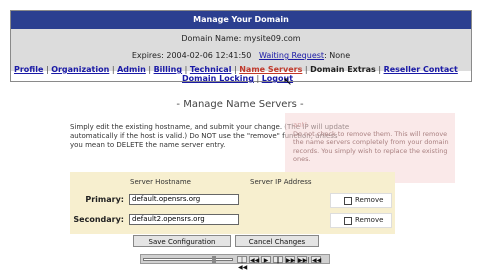 Image resolution: width=480 pixels, height=271 pixels. What do you see at coordinates (343, 69) in the screenshot?
I see `nav-domain-extras: Domain Extras` at bounding box center [343, 69].